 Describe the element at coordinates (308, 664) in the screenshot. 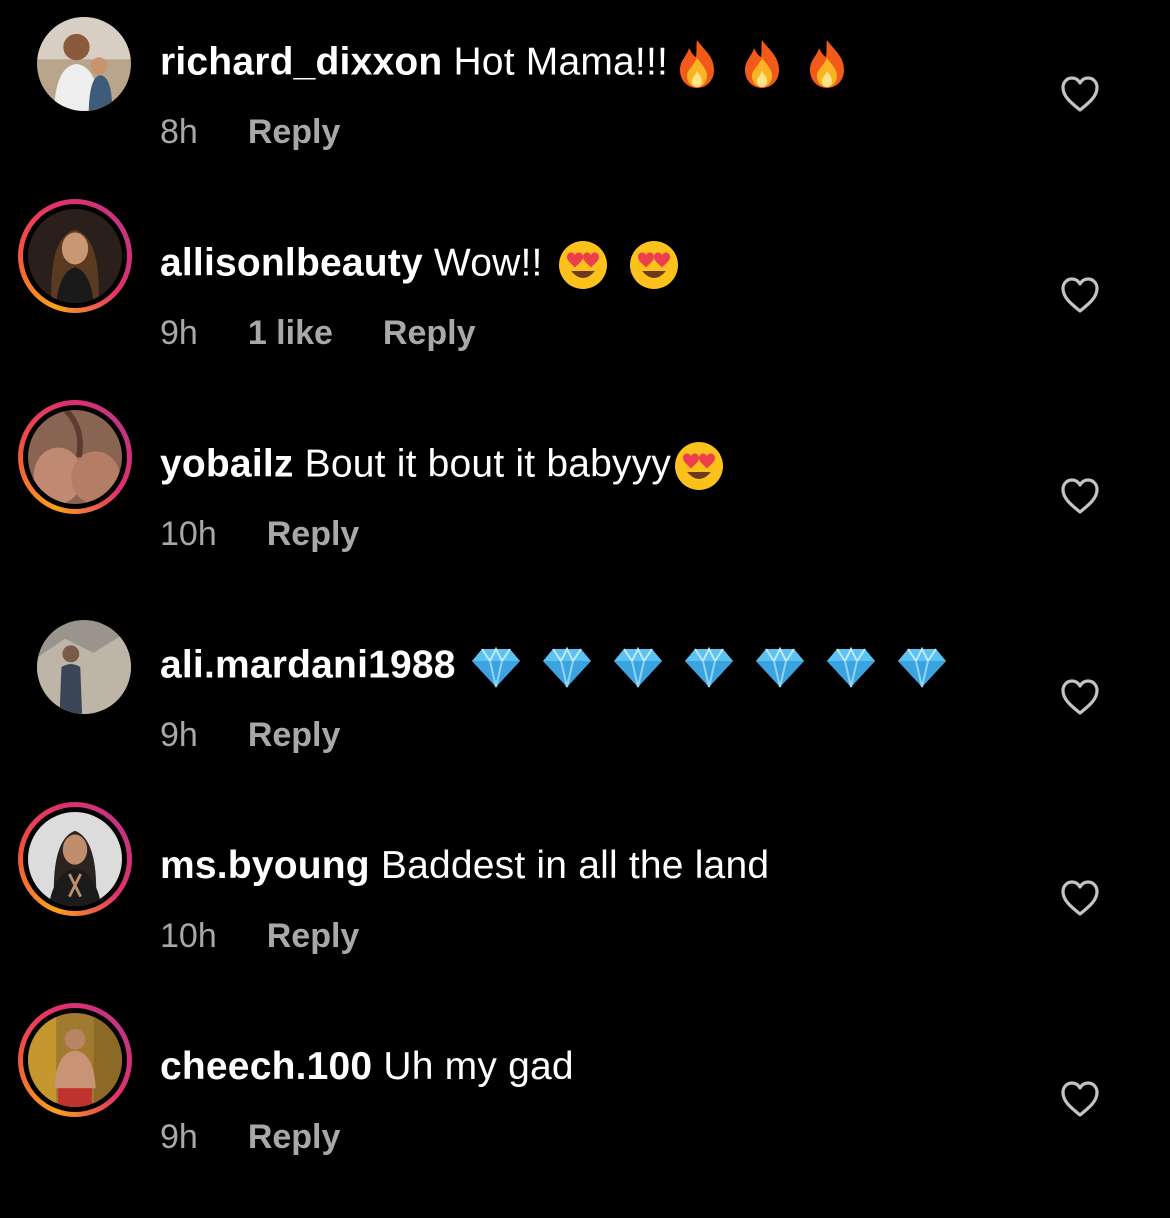

I see `comment-username: ali.mardani1988` at that location.